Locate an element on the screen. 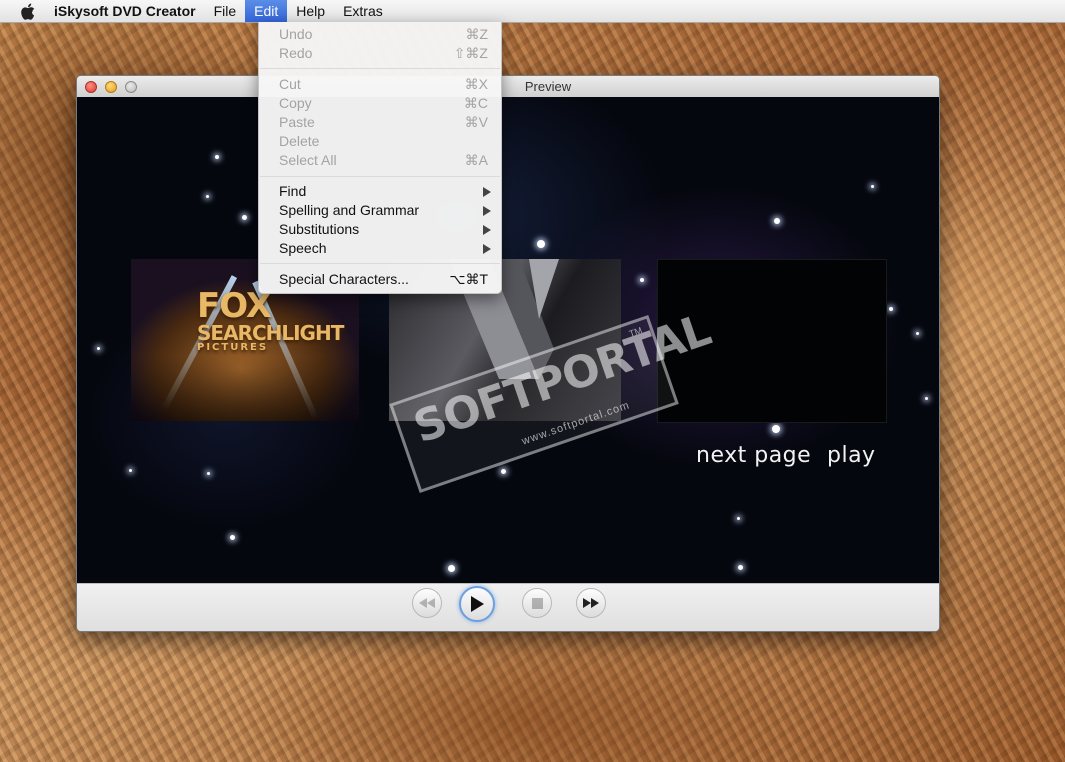 This screenshot has height=762, width=1065. app-menu: iSkysoft DVD Creator is located at coordinates (129, 11).